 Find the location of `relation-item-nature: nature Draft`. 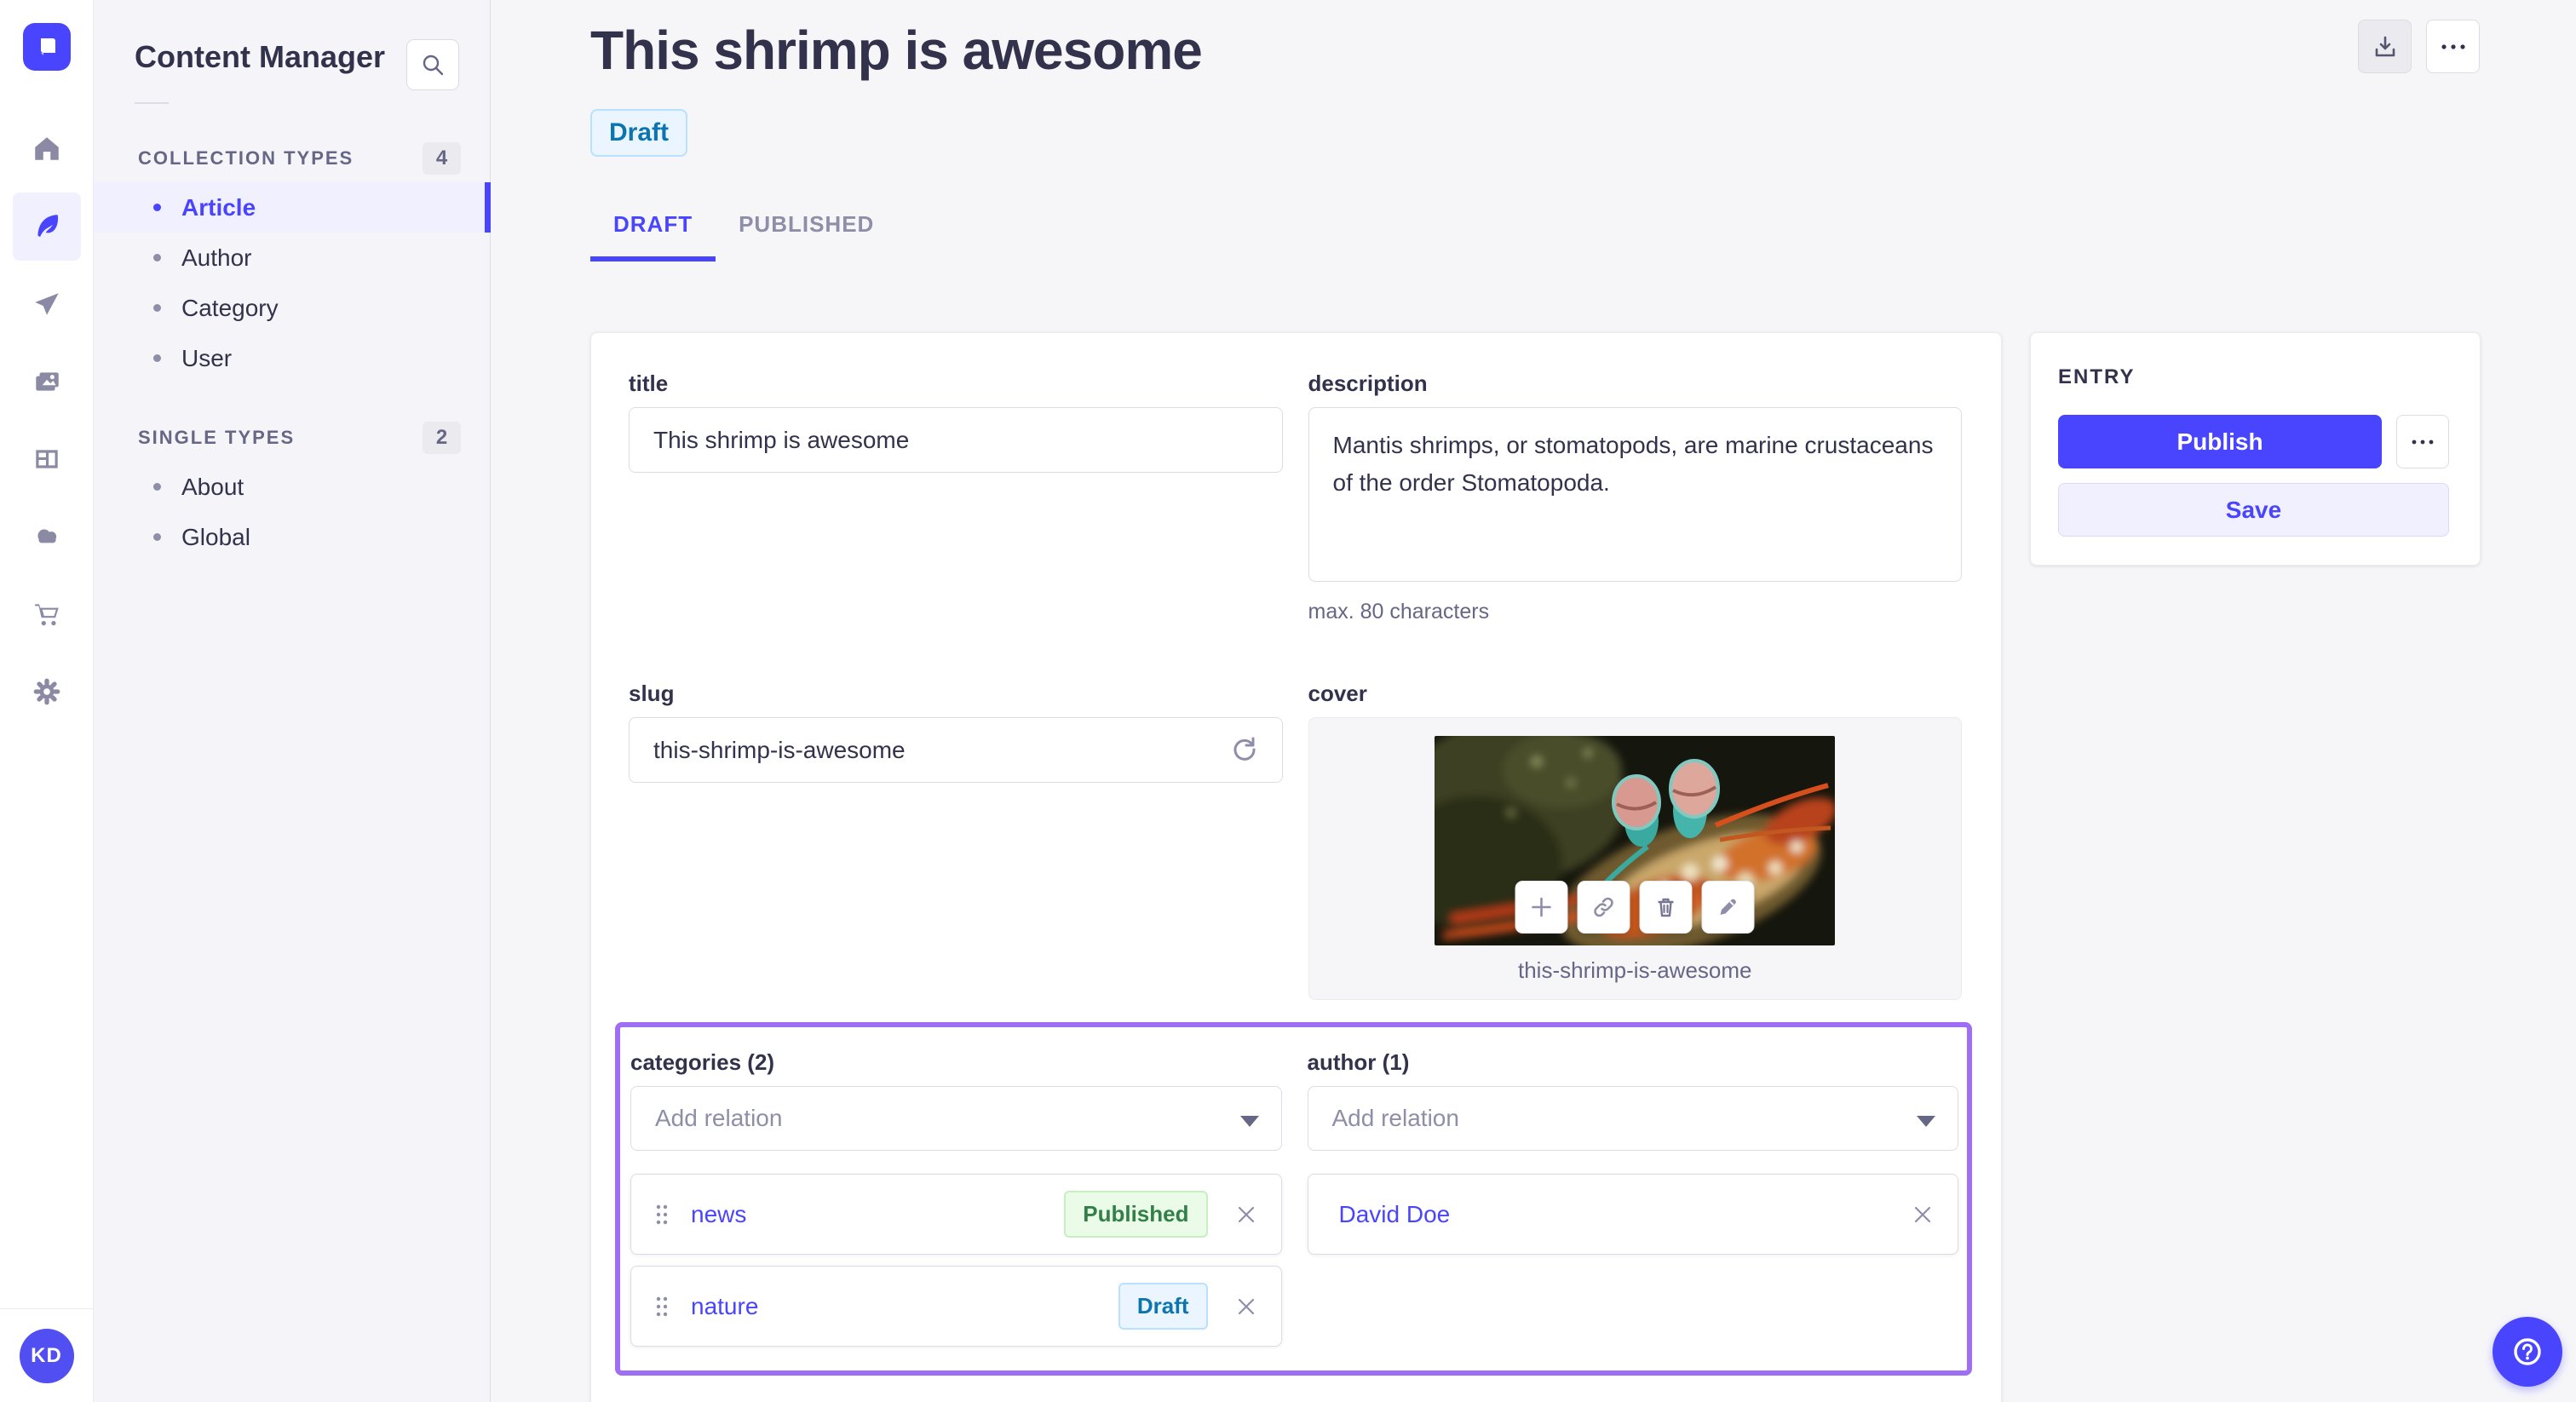

relation-item-nature: nature Draft is located at coordinates (956, 1306).